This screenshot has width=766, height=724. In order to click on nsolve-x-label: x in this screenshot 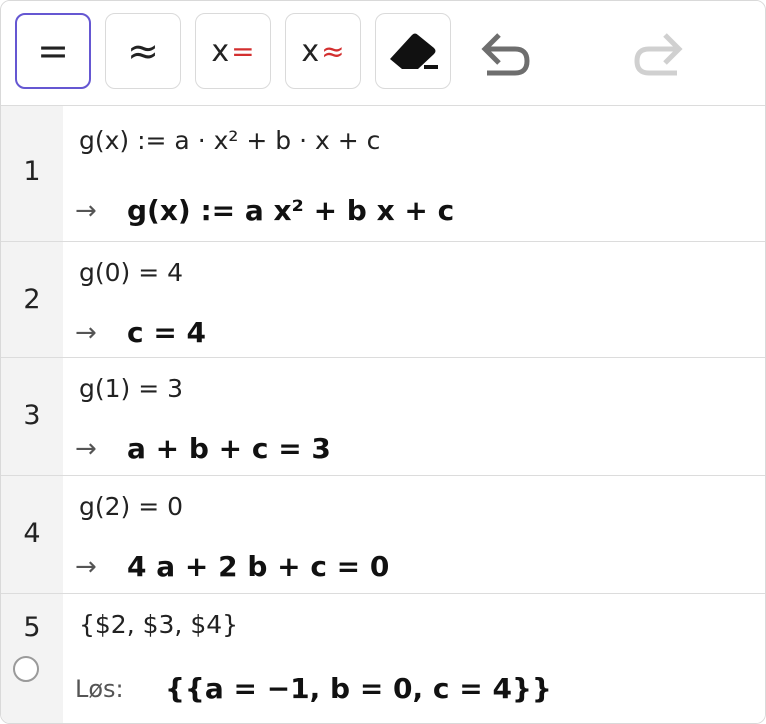, I will do `click(310, 51)`.